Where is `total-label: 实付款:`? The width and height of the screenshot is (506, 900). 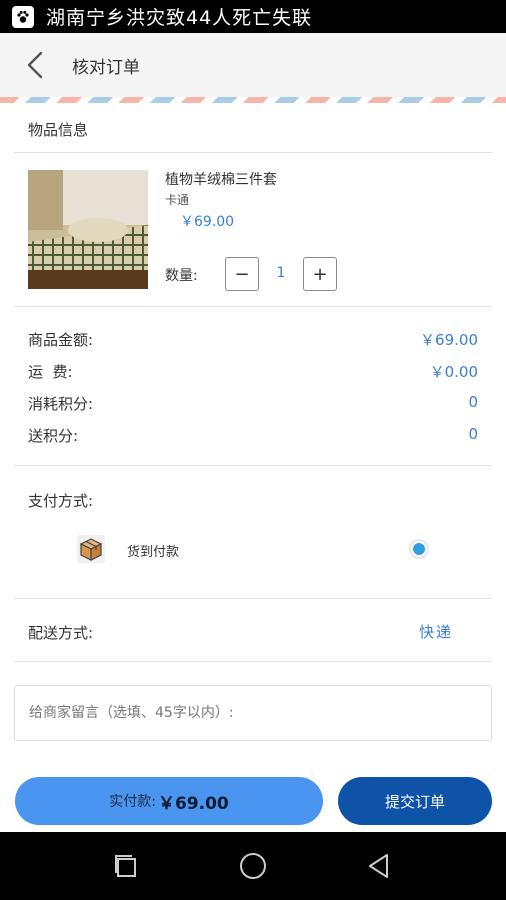
total-label: 实付款: is located at coordinates (132, 802).